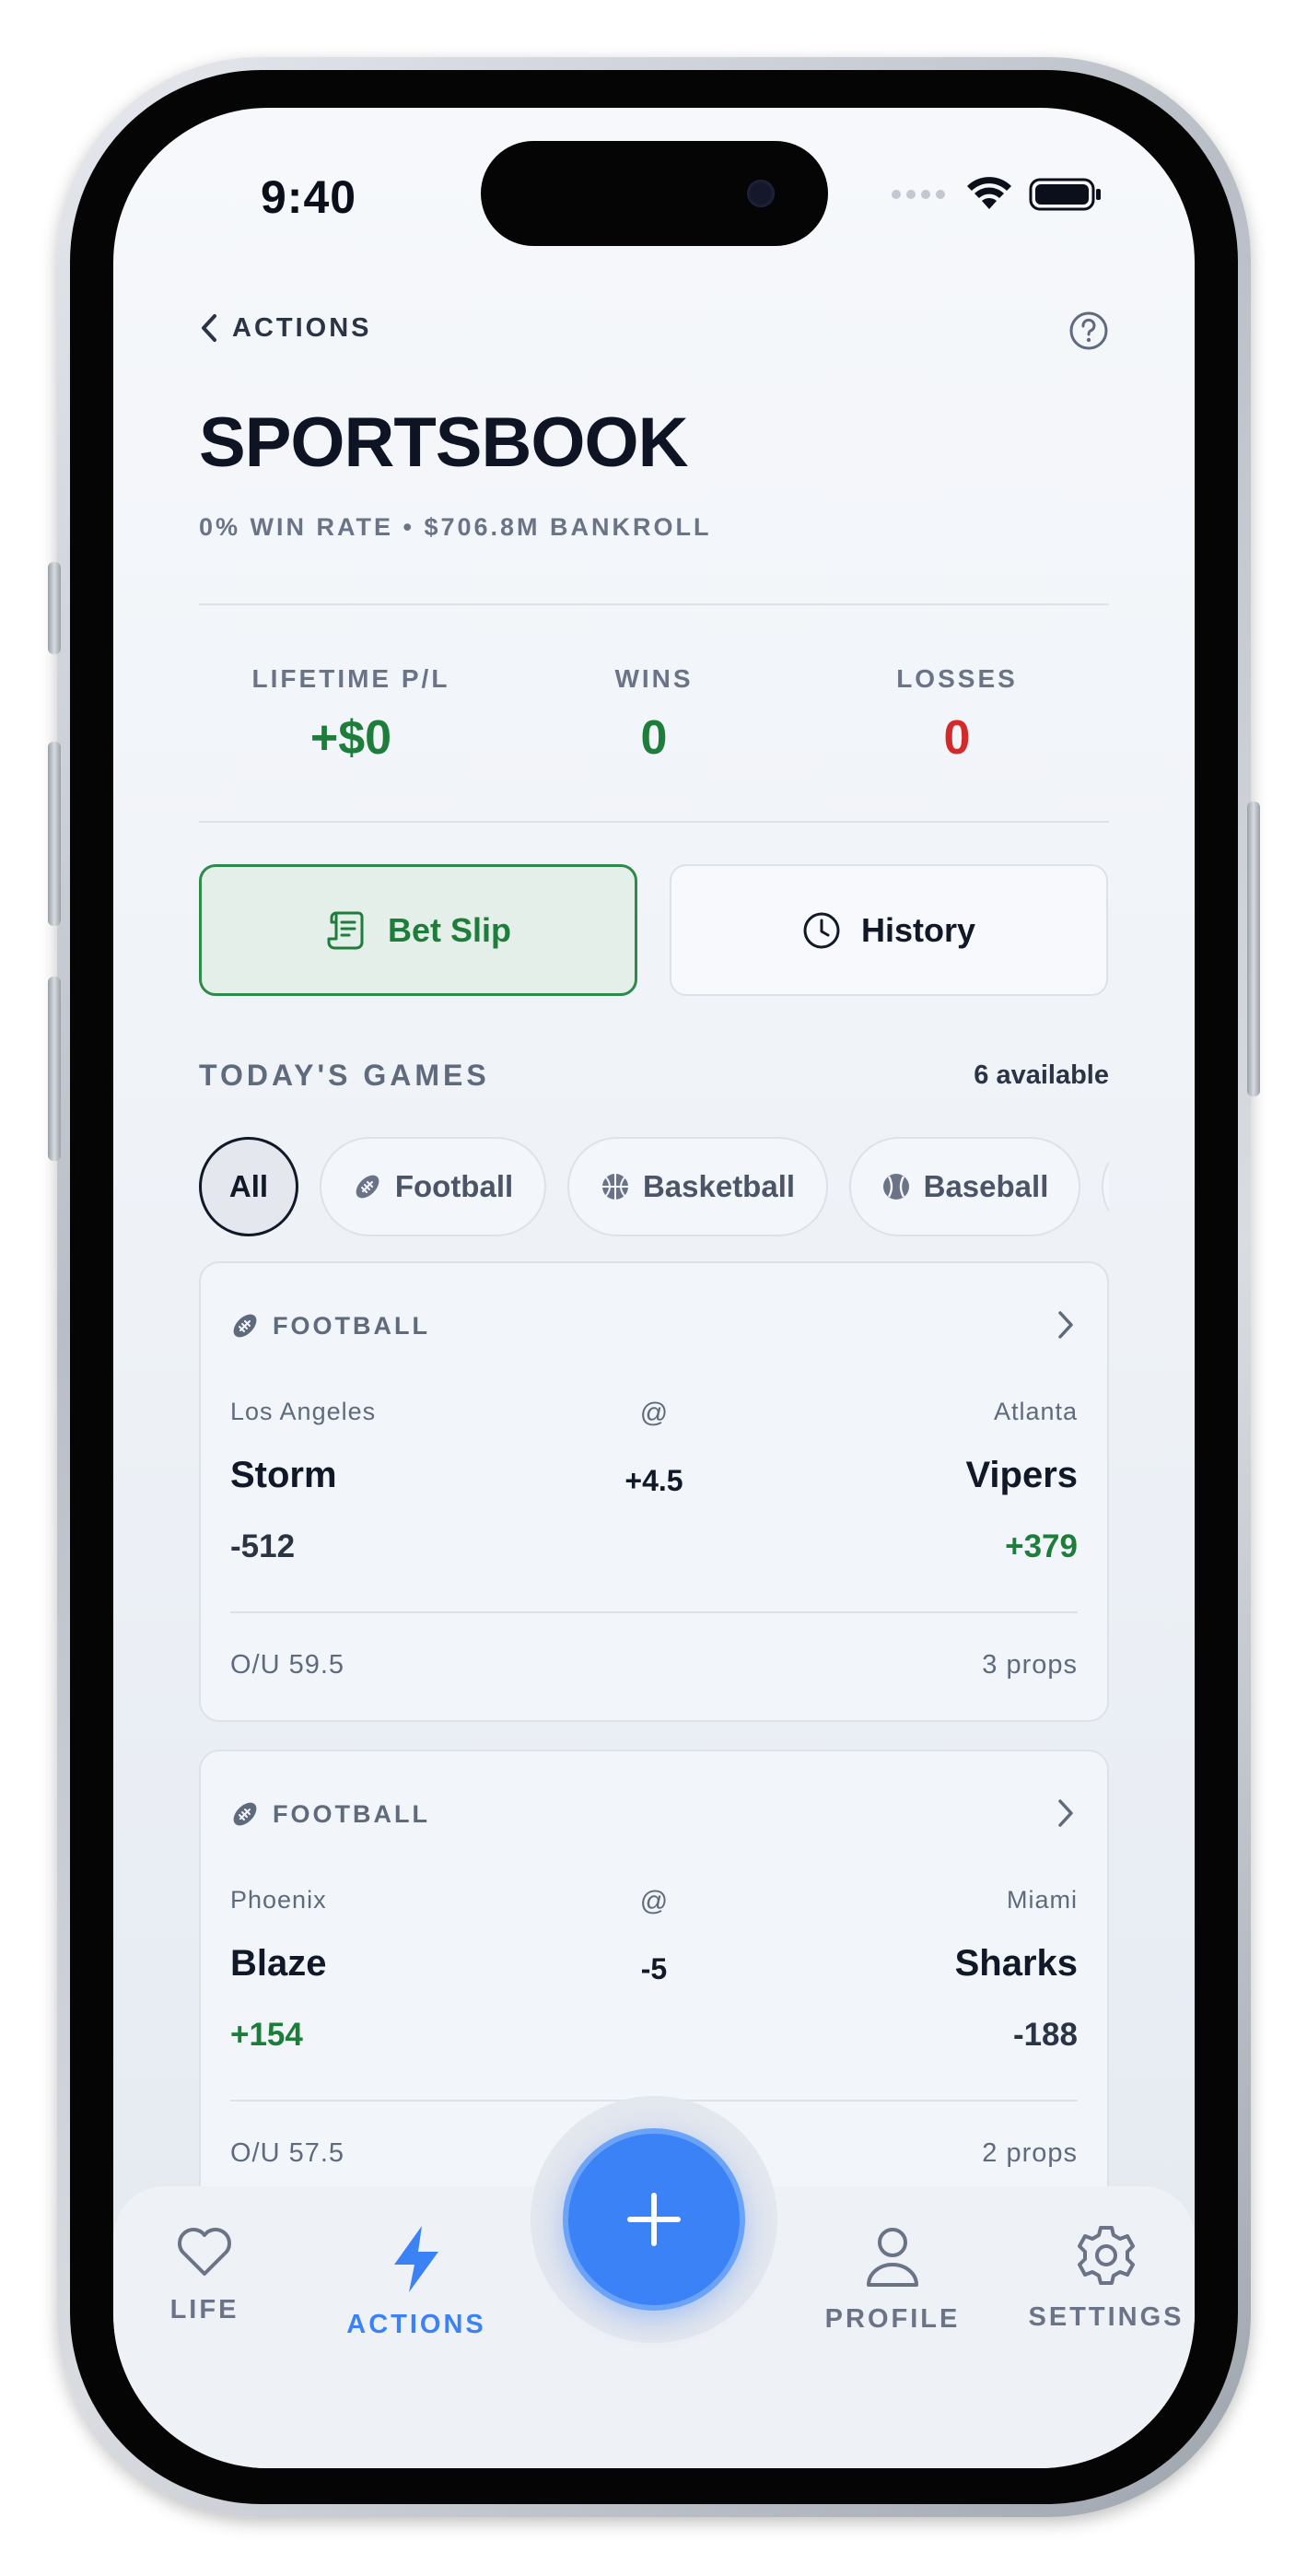  What do you see at coordinates (1021, 1475) in the screenshot?
I see `home-team: Vipers` at bounding box center [1021, 1475].